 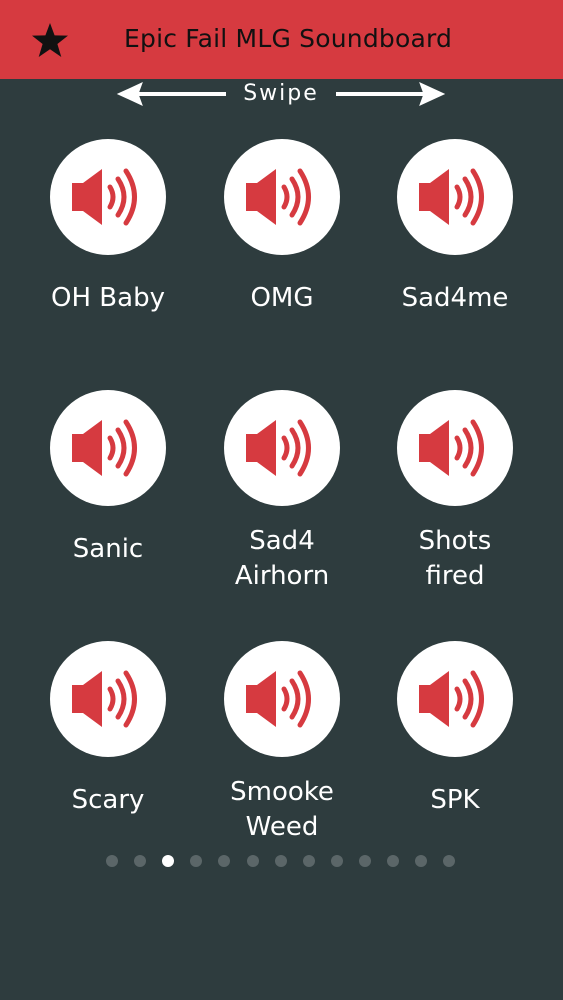 I want to click on sound-button: Sad4me, so click(x=455, y=239).